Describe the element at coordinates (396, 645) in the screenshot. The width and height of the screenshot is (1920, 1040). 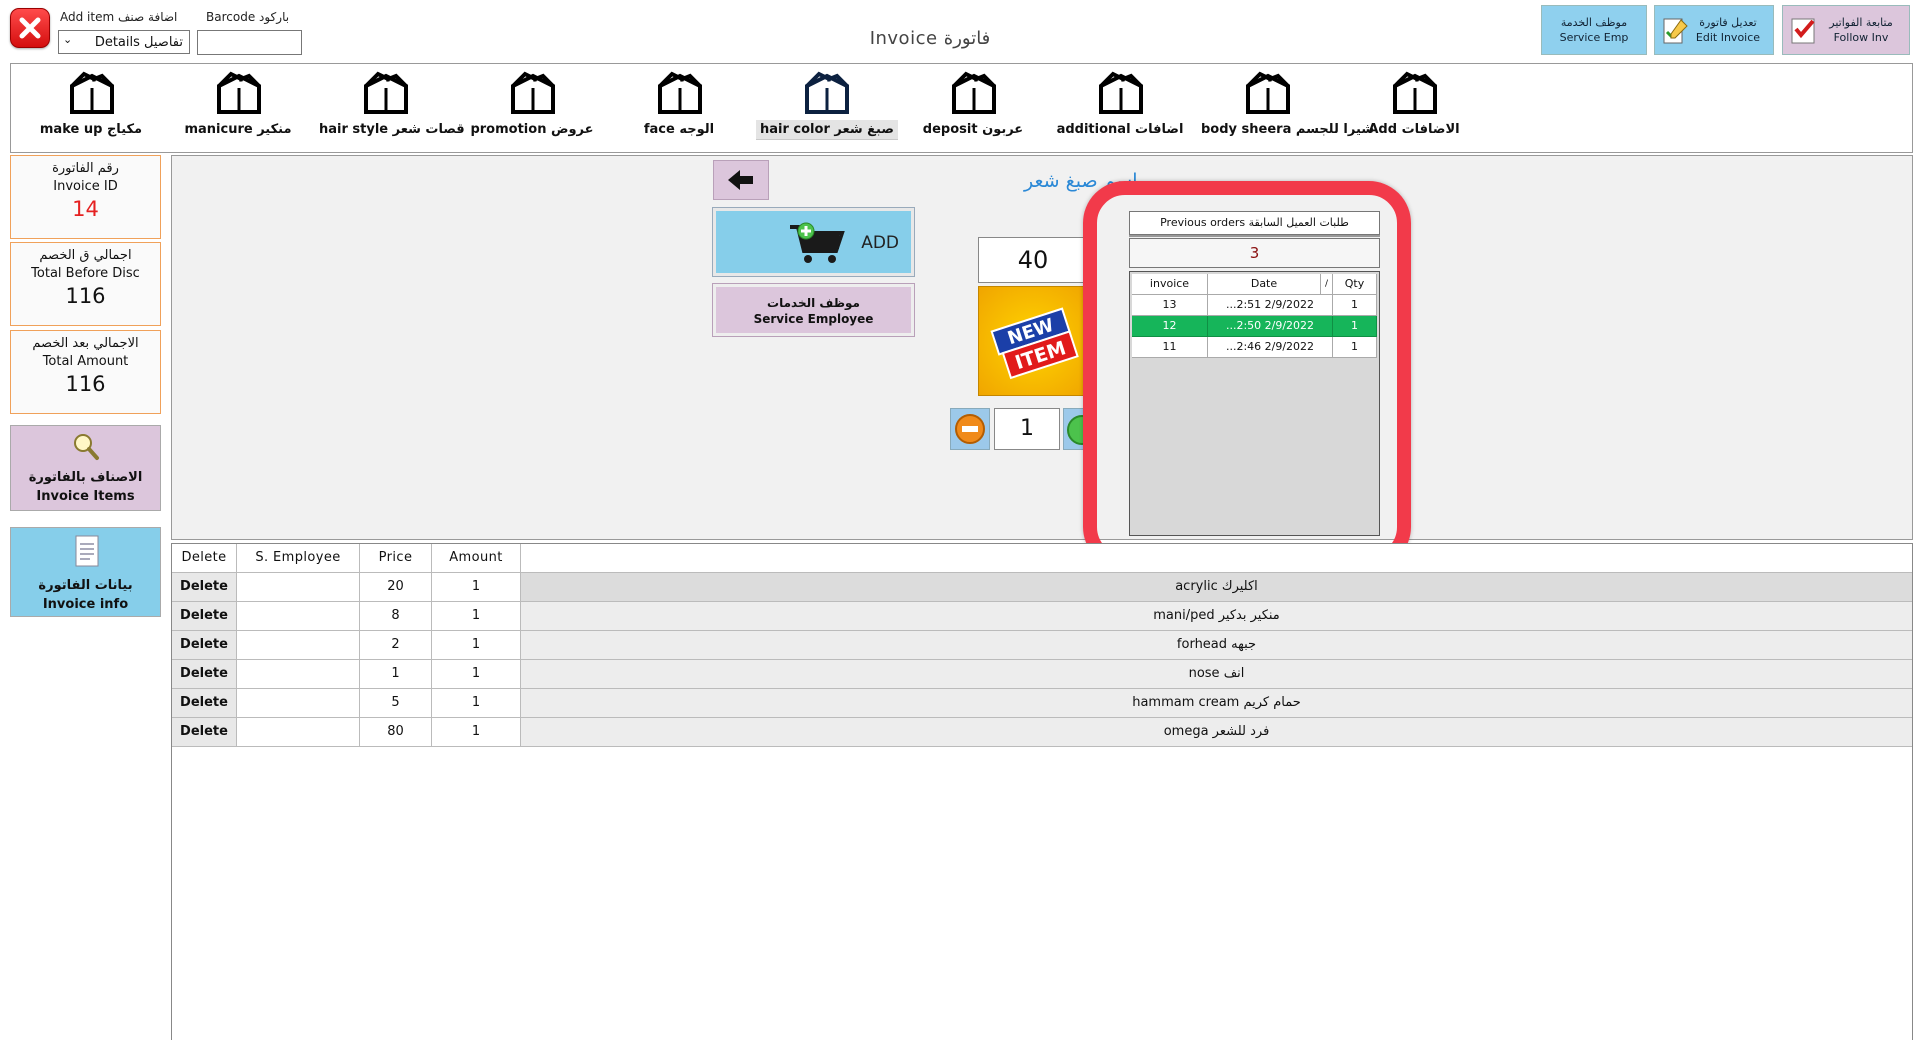
I see `row-price: 2` at that location.